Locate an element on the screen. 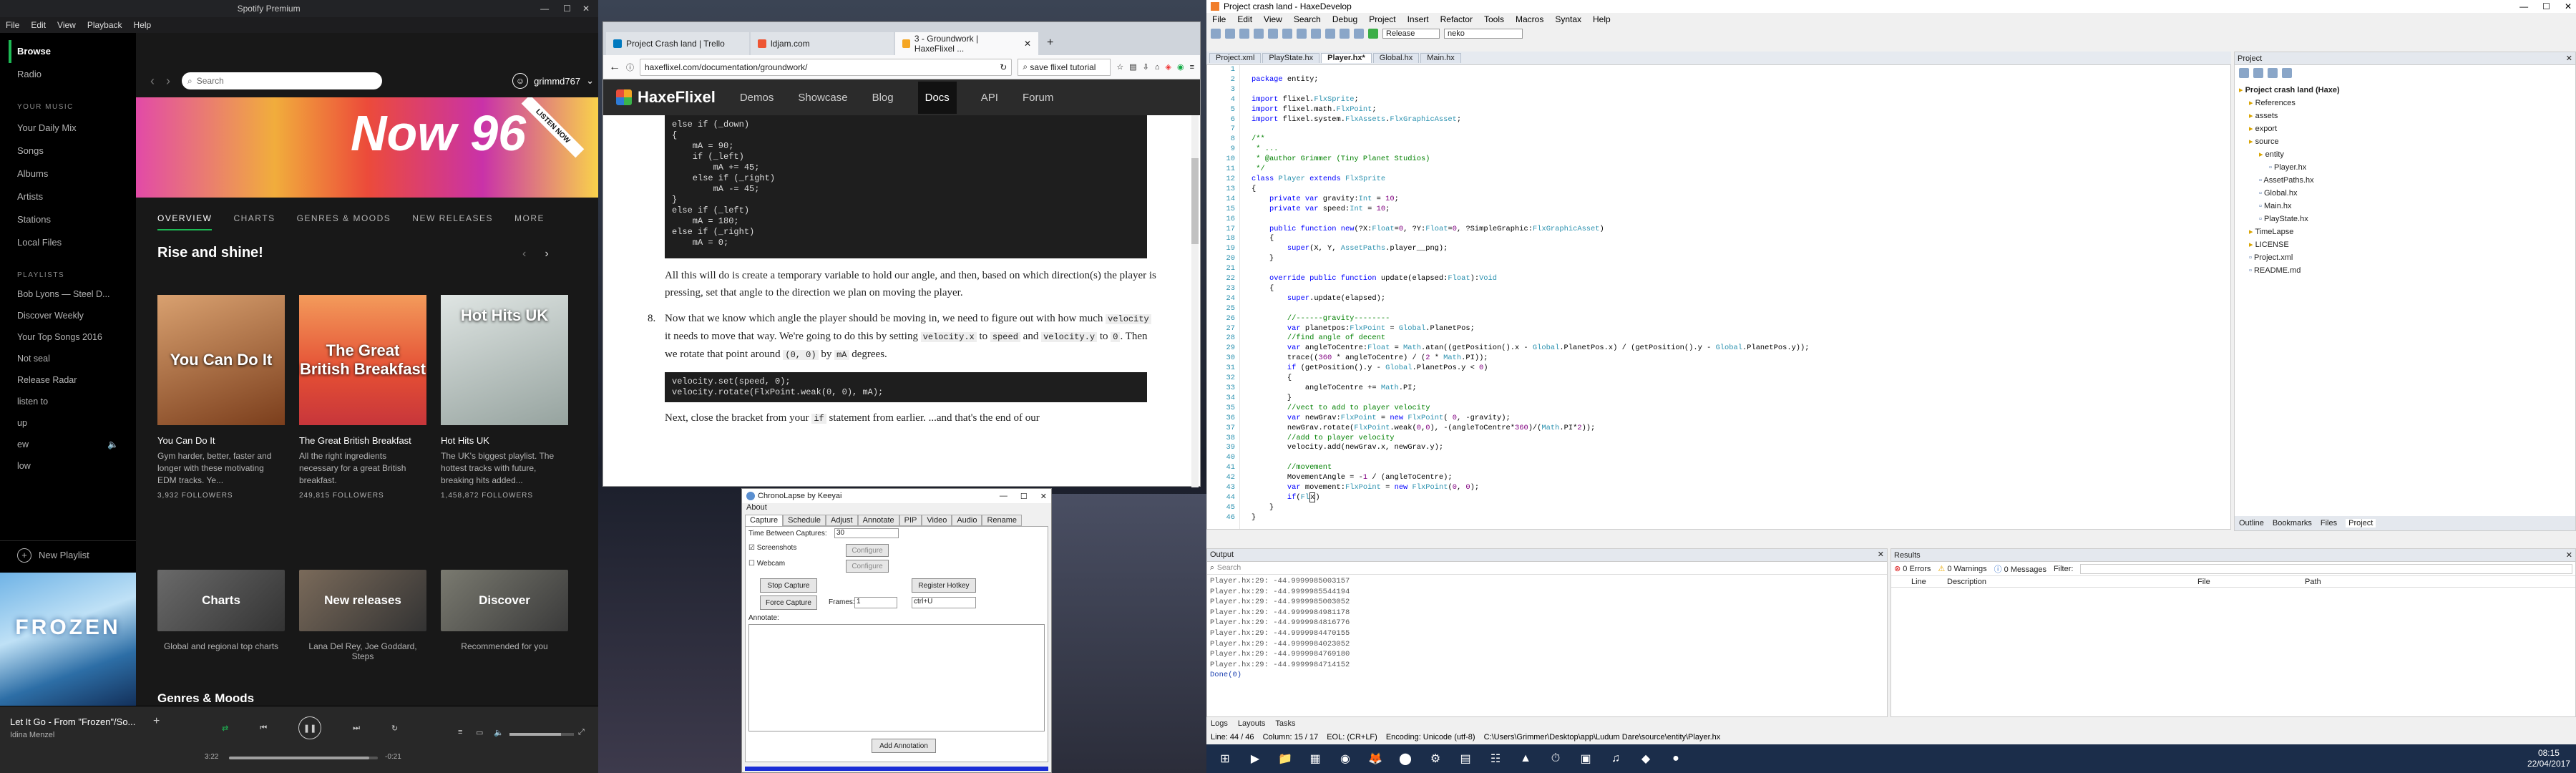  site-nav-showcase: Showcase is located at coordinates (822, 98).